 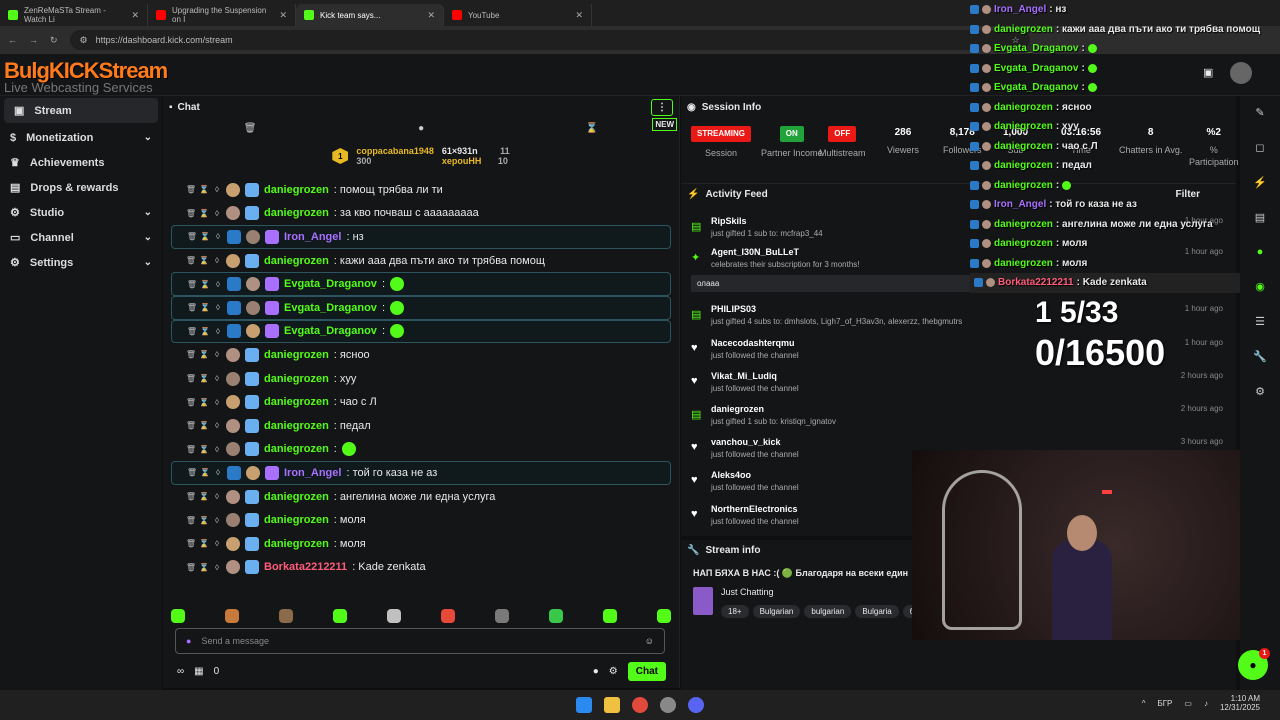 What do you see at coordinates (1254, 664) in the screenshot?
I see `support-chat-button: ● 1` at bounding box center [1254, 664].